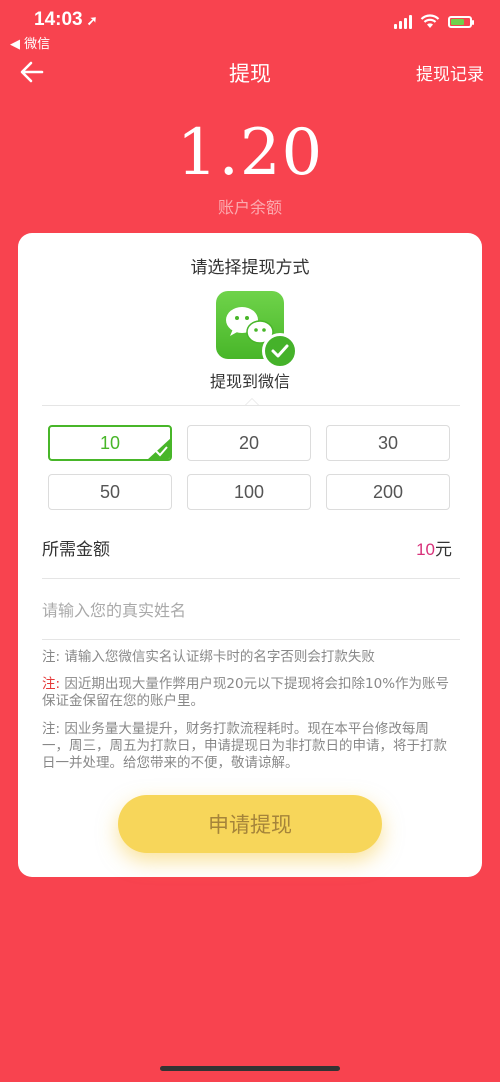 This screenshot has height=1082, width=500. I want to click on required-amount-value: 10元, so click(434, 547).